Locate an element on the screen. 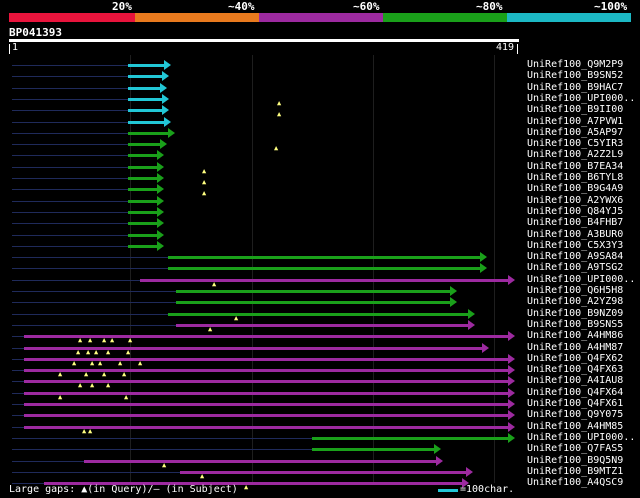 The image size is (640, 498). hit-label: UniRef100_A5AP97 is located at coordinates (575, 132).